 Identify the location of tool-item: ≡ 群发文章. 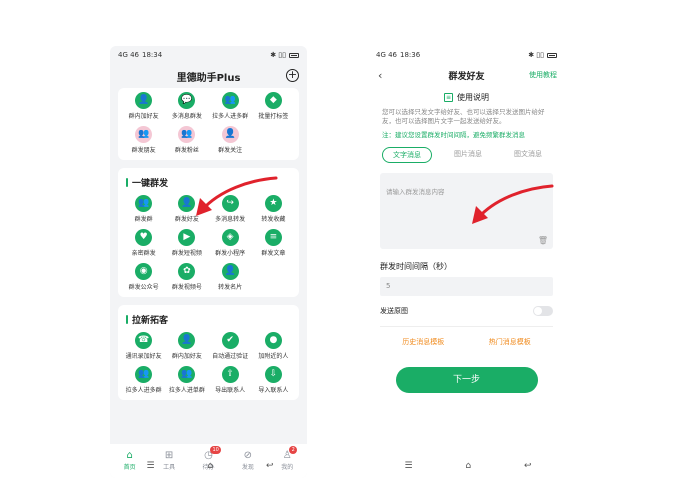
(273, 243).